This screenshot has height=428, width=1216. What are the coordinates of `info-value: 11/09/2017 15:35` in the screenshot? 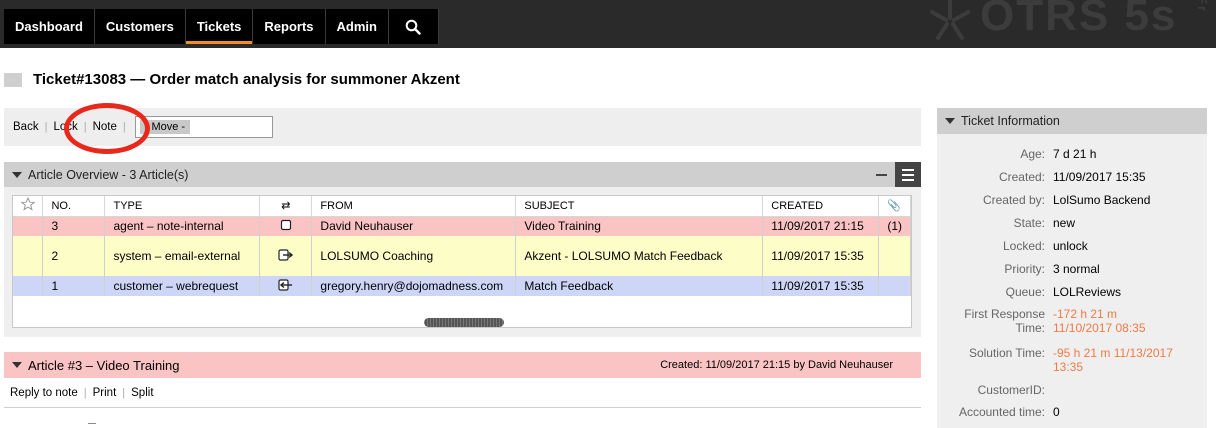 It's located at (1099, 177).